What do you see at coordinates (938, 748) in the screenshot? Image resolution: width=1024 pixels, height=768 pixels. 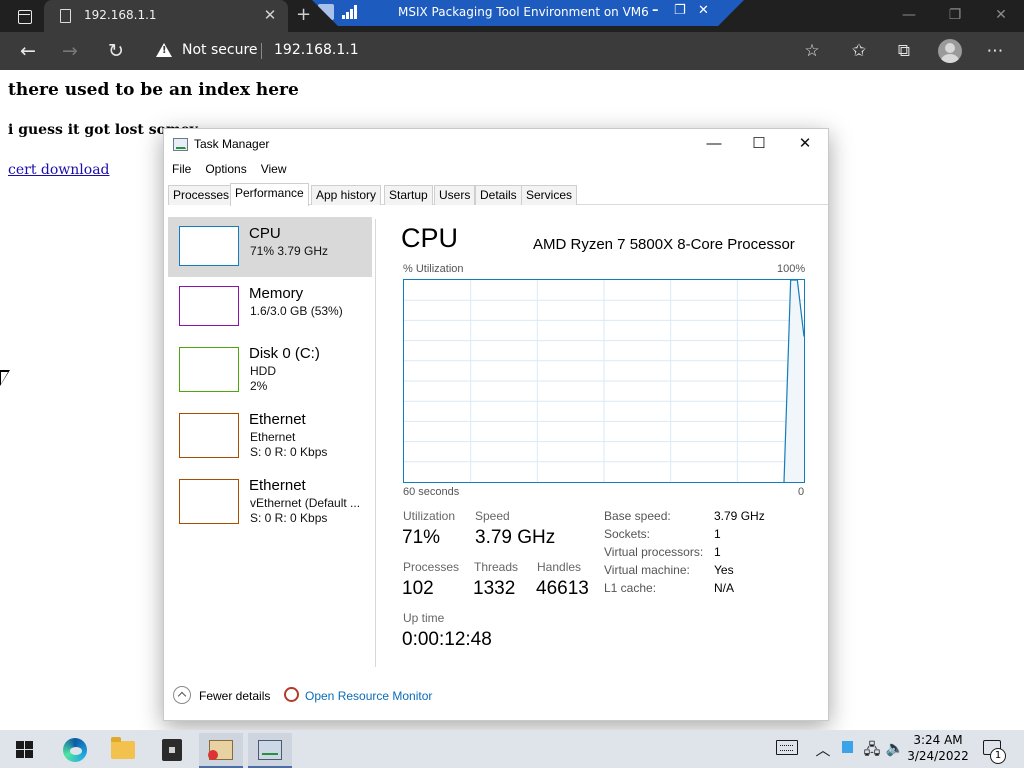 I see `system-clock: 3:24 AM 3/24/2022` at bounding box center [938, 748].